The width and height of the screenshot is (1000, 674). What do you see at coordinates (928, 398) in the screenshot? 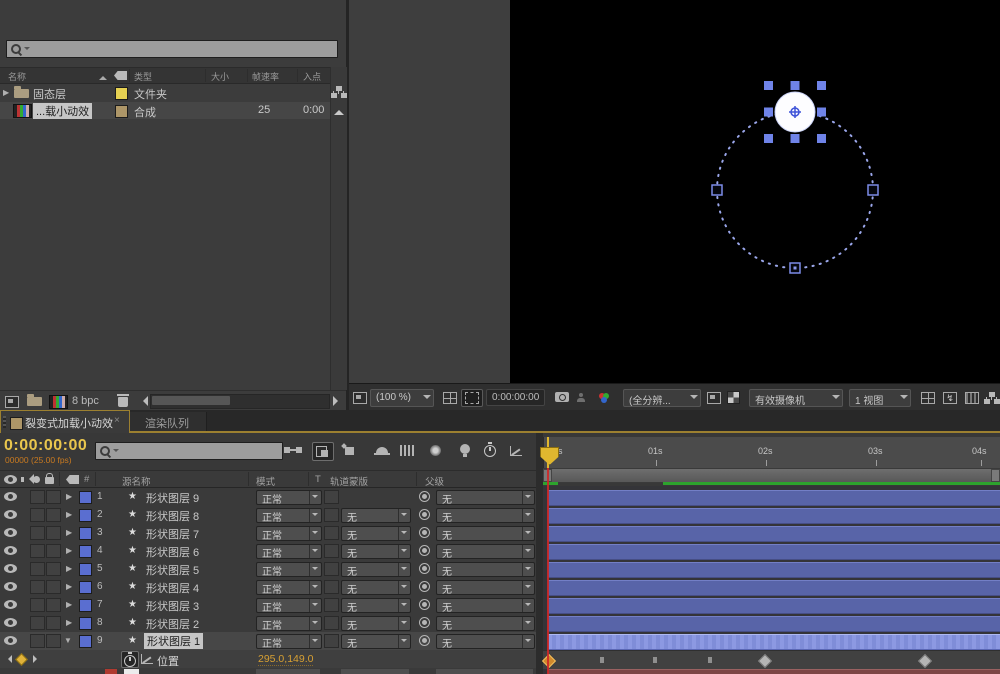
I see `grid-guides-icon` at bounding box center [928, 398].